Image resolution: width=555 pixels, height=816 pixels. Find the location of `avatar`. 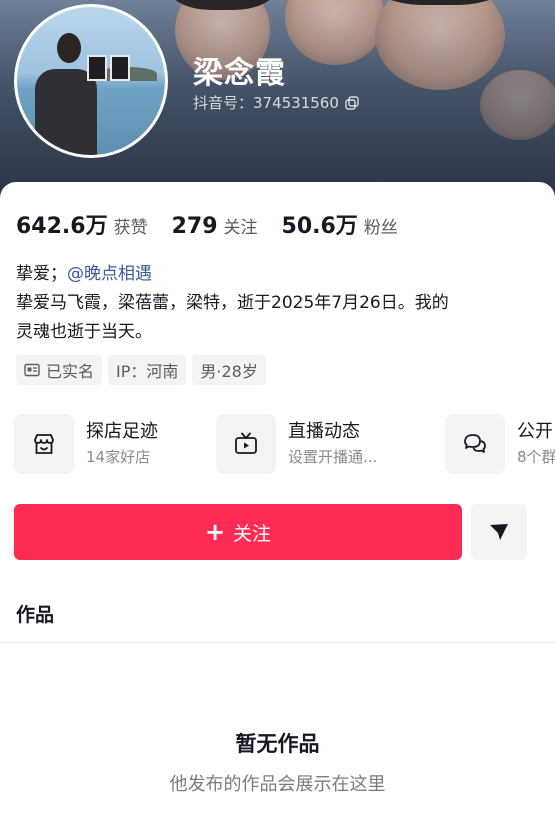

avatar is located at coordinates (91, 81).